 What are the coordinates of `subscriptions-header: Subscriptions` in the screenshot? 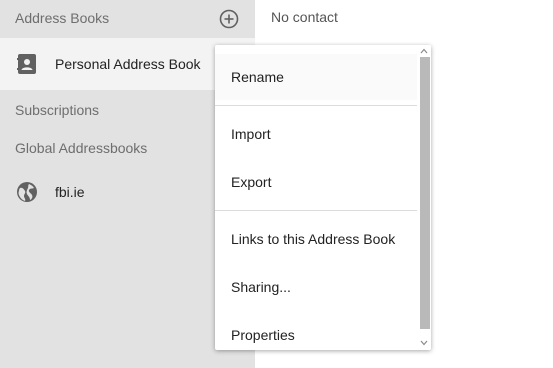 It's located at (57, 110).